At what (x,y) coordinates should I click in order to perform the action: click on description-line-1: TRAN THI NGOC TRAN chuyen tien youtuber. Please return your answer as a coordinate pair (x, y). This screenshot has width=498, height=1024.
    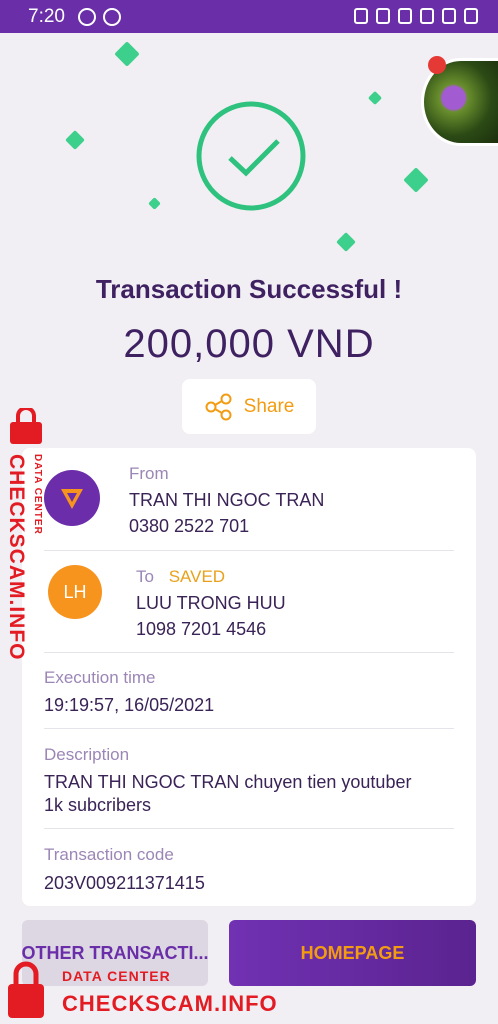
    Looking at the image, I should click on (228, 782).